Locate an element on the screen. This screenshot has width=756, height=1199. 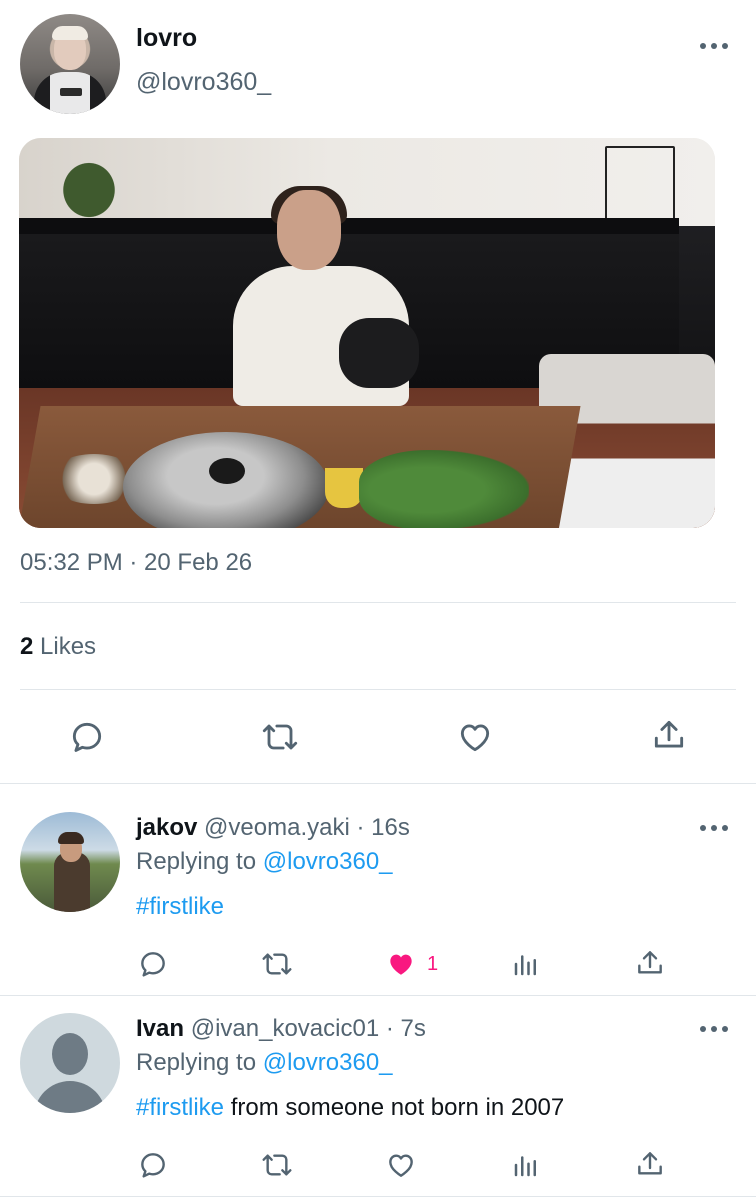
reply-display-name: Ivan is located at coordinates (160, 1028).